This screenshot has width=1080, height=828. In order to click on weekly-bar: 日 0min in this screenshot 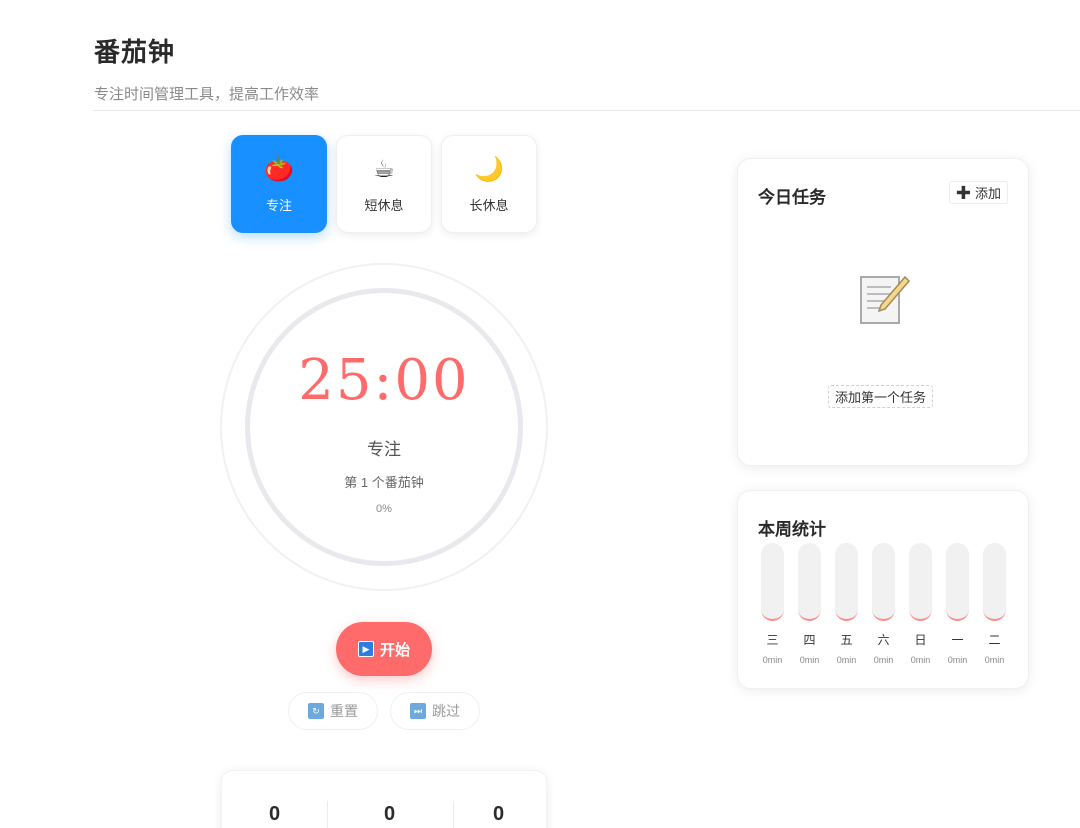, I will do `click(920, 604)`.